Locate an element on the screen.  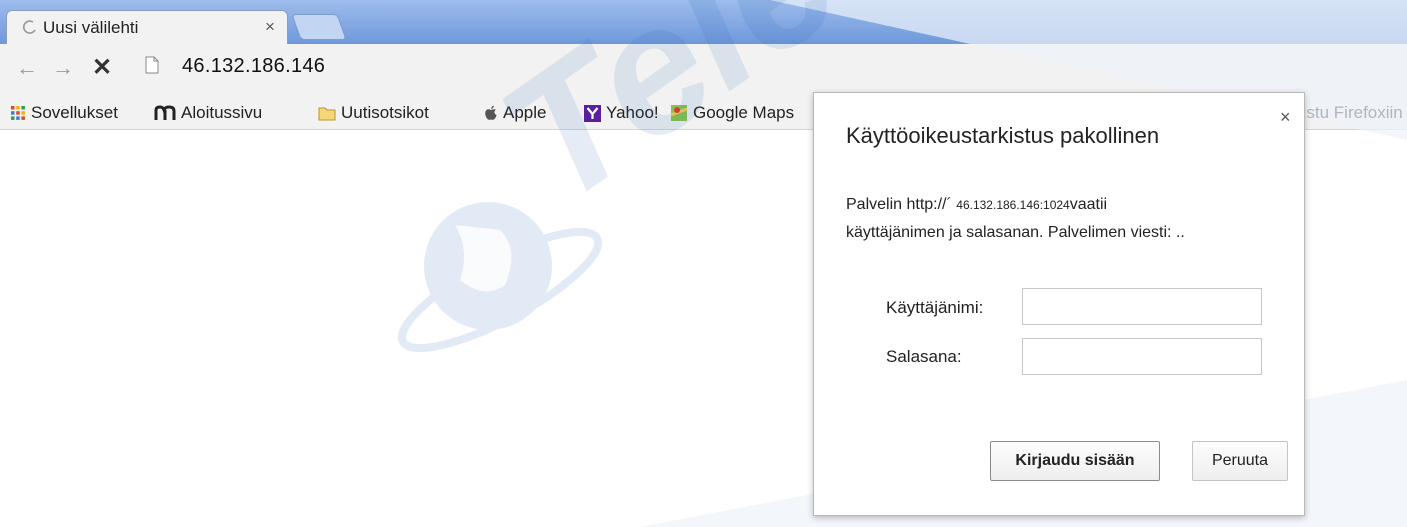
folder-icon is located at coordinates (327, 113).